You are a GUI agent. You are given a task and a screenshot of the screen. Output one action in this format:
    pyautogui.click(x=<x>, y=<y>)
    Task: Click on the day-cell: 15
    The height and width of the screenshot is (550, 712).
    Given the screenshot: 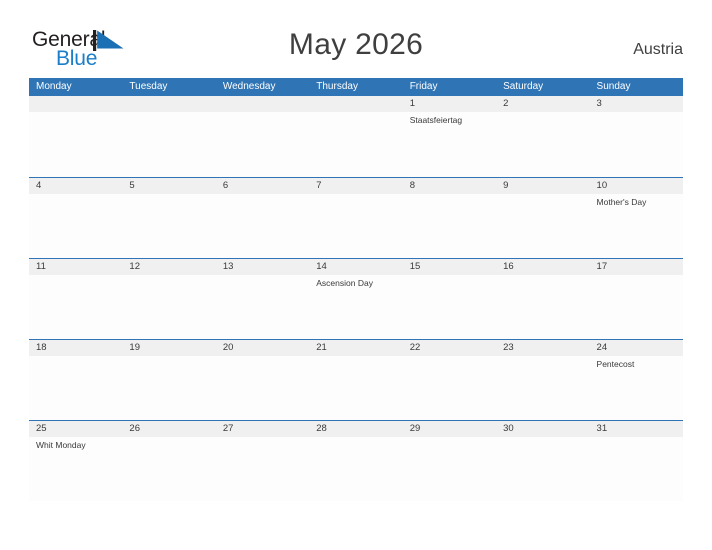 What is the action you would take?
    pyautogui.click(x=449, y=299)
    